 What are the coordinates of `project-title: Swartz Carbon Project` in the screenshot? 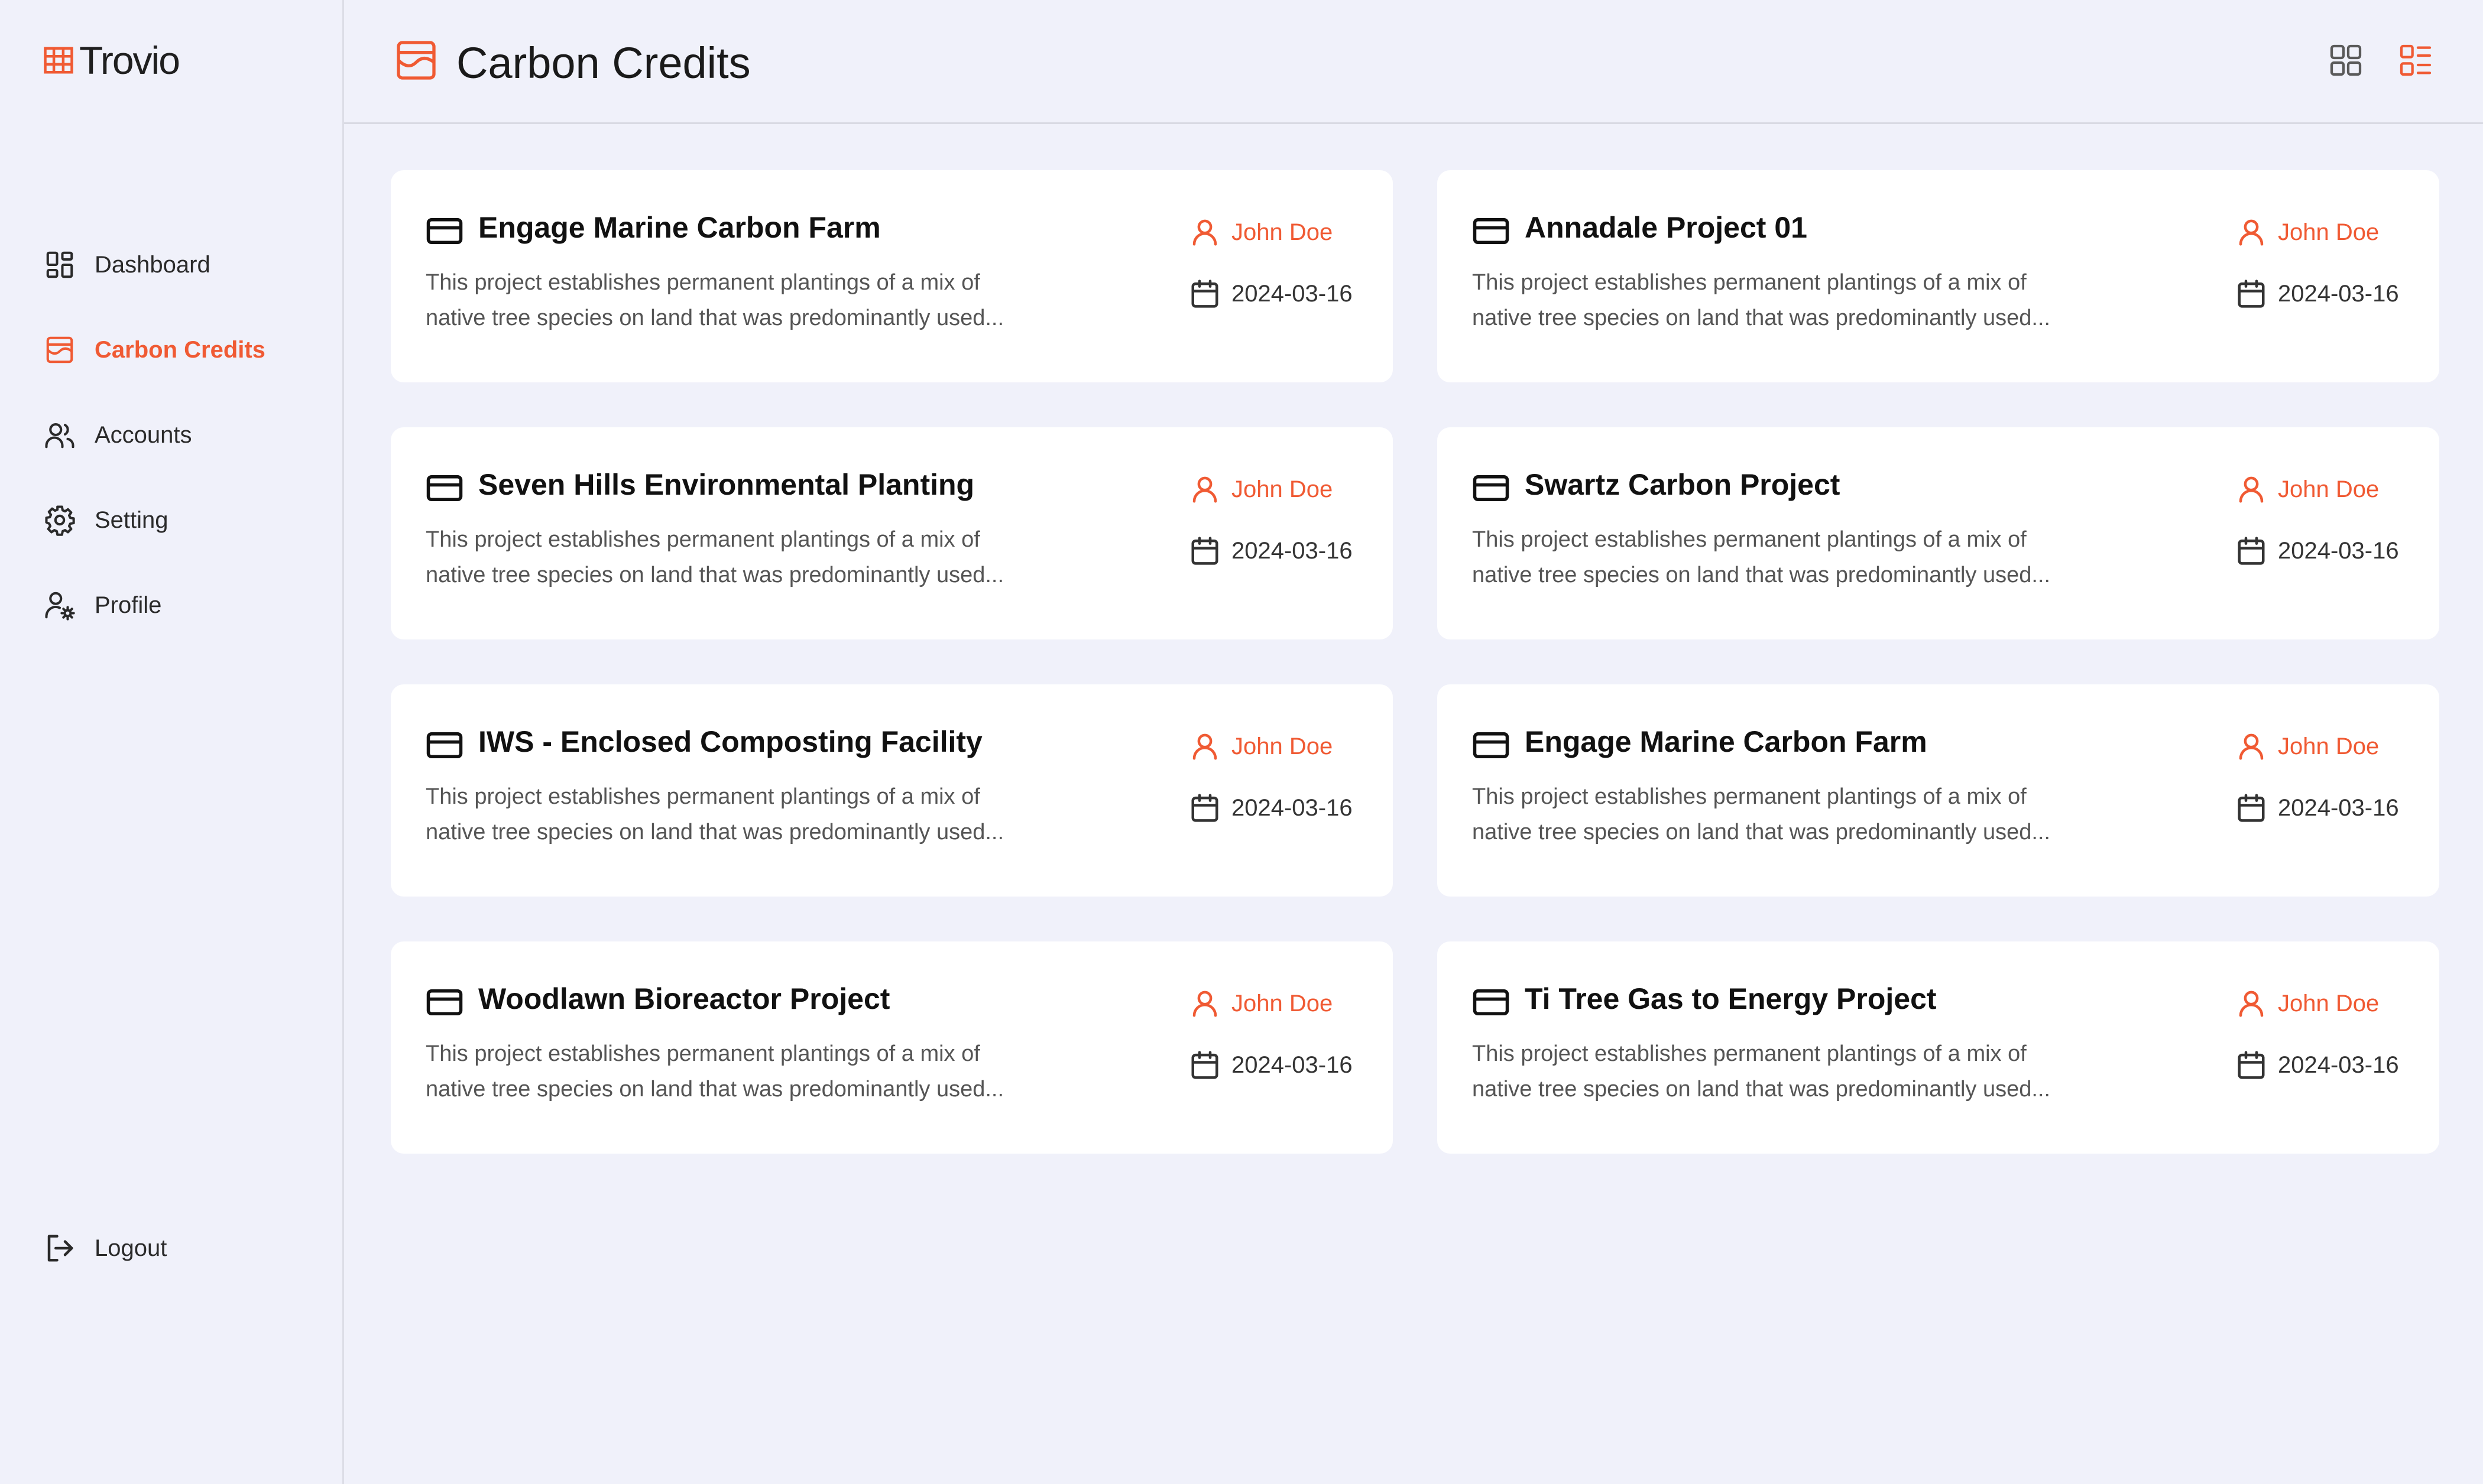 It's located at (1682, 484).